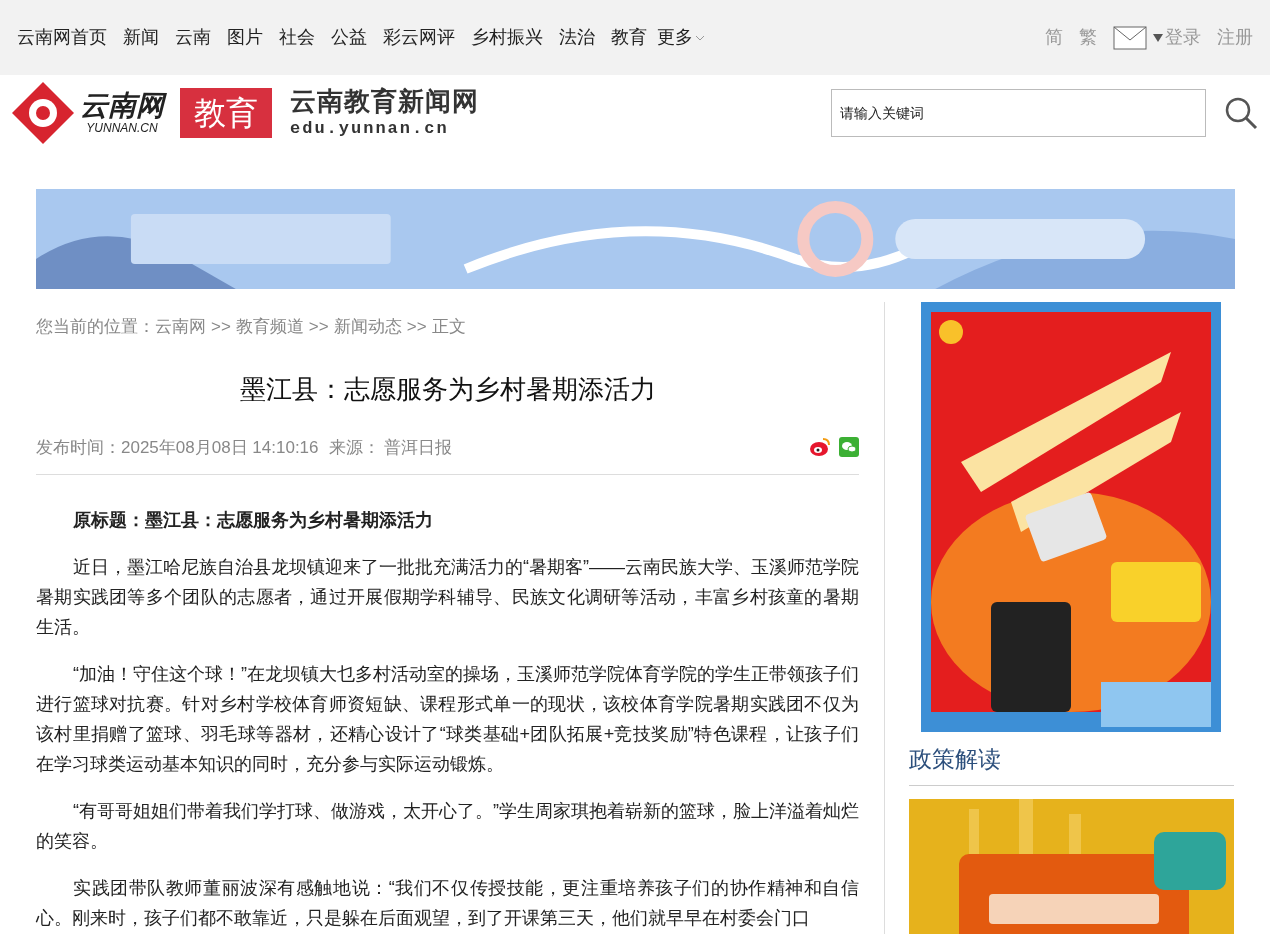  I want to click on nav-link: 彩云网评, so click(419, 37).